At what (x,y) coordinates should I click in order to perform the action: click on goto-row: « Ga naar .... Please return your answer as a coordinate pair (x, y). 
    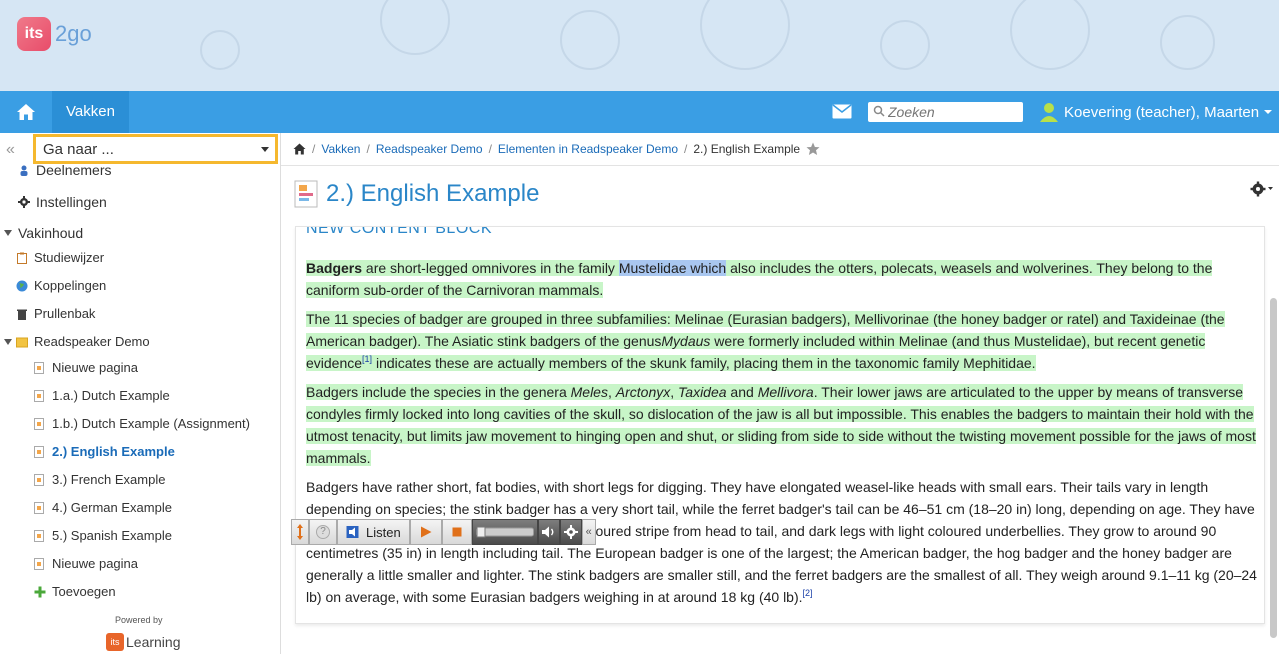
    Looking at the image, I should click on (140, 149).